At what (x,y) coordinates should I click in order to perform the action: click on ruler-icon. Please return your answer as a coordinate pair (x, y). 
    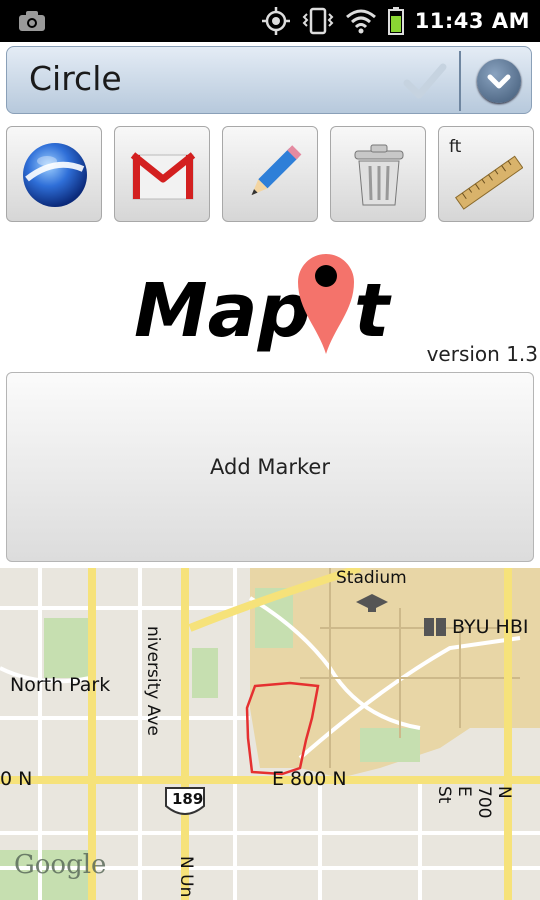
    Looking at the image, I should click on (489, 182).